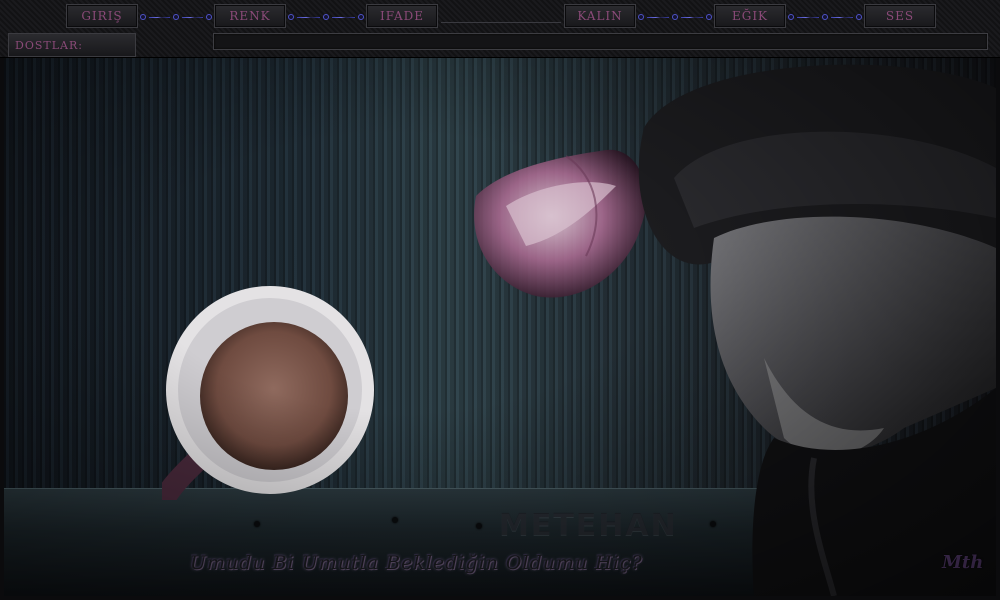 Image resolution: width=1000 pixels, height=600 pixels. What do you see at coordinates (963, 562) in the screenshot?
I see `signature-logo: Mth` at bounding box center [963, 562].